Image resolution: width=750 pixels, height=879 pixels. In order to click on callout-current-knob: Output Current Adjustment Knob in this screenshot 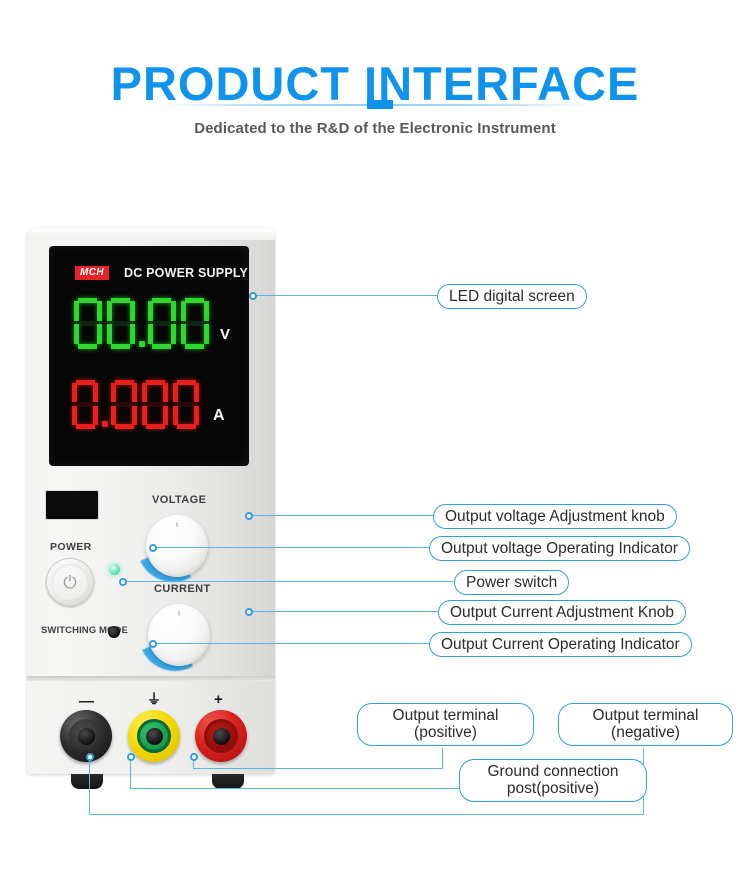, I will do `click(562, 613)`.